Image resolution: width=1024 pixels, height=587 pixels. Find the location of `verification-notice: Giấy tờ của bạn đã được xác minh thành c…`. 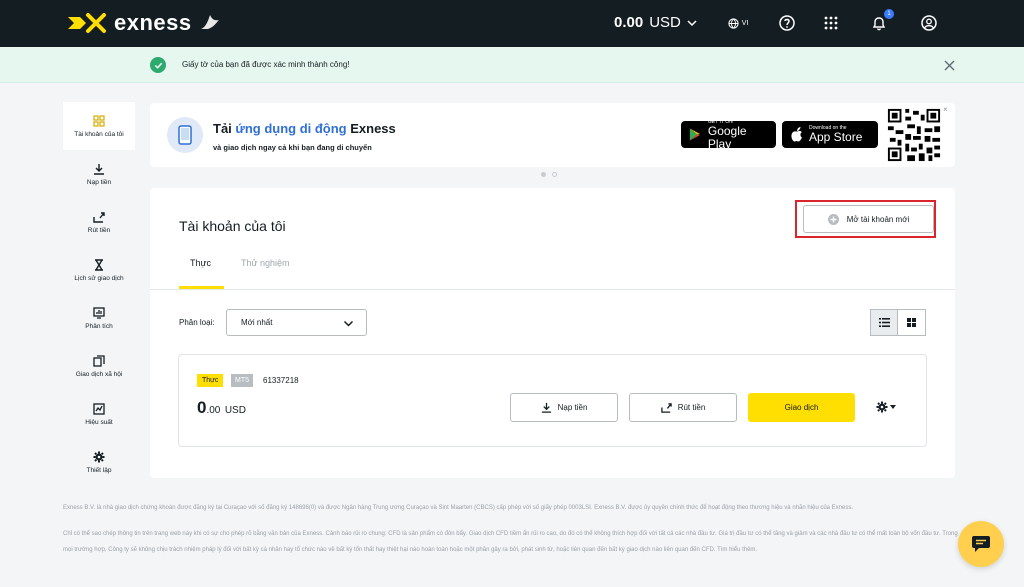

verification-notice: Giấy tờ của bạn đã được xác minh thành c… is located at coordinates (512, 65).